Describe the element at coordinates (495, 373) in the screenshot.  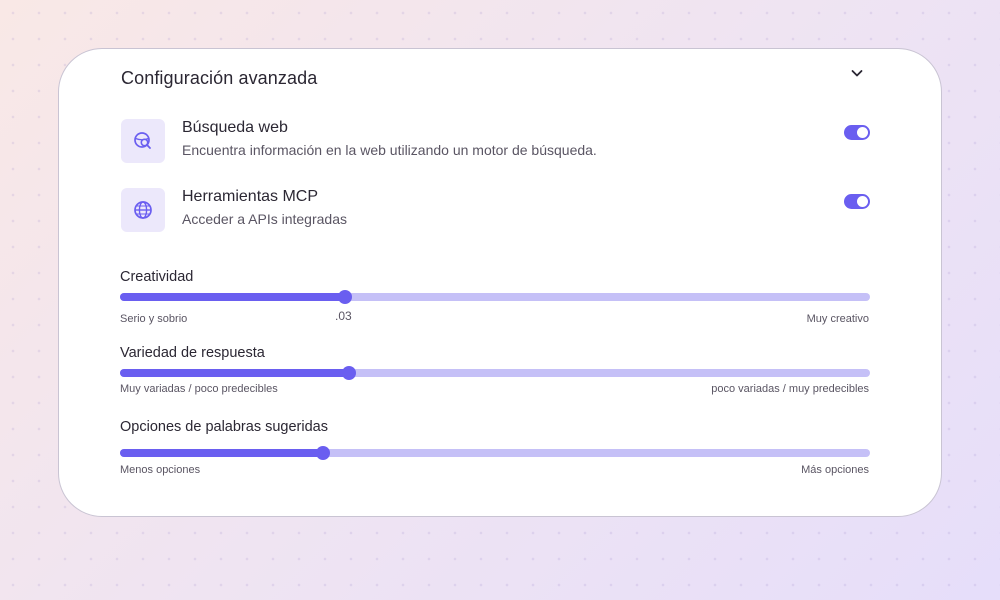
I see `variety-slider` at that location.